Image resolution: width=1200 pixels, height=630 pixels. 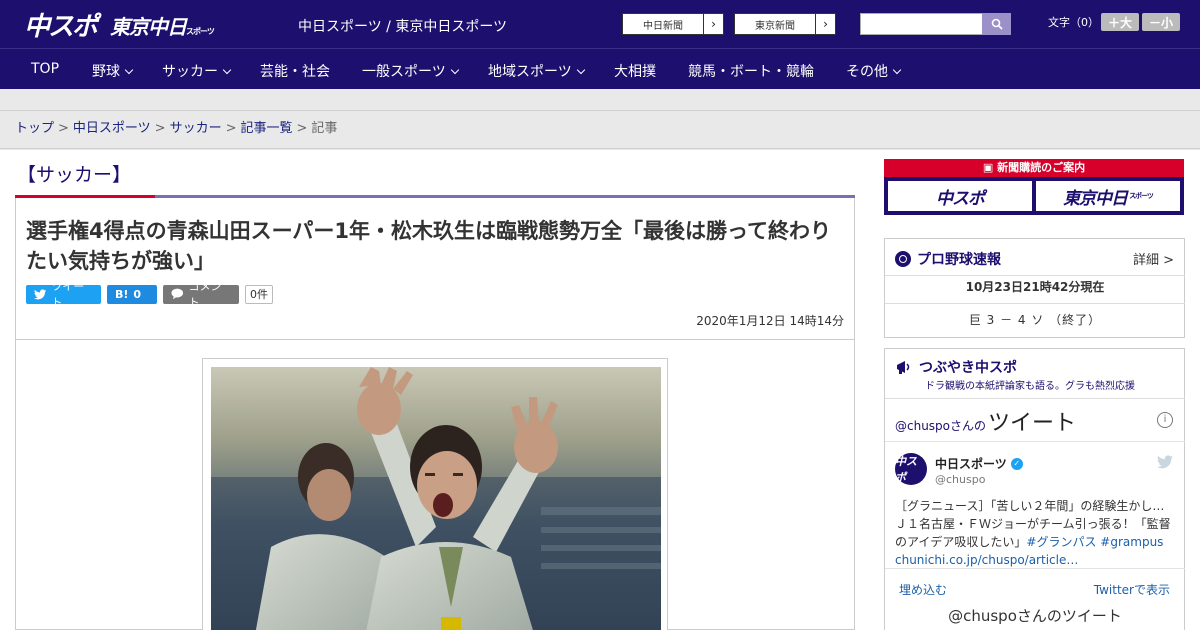 What do you see at coordinates (1131, 542) in the screenshot?
I see `hashtag-link: #grampus` at bounding box center [1131, 542].